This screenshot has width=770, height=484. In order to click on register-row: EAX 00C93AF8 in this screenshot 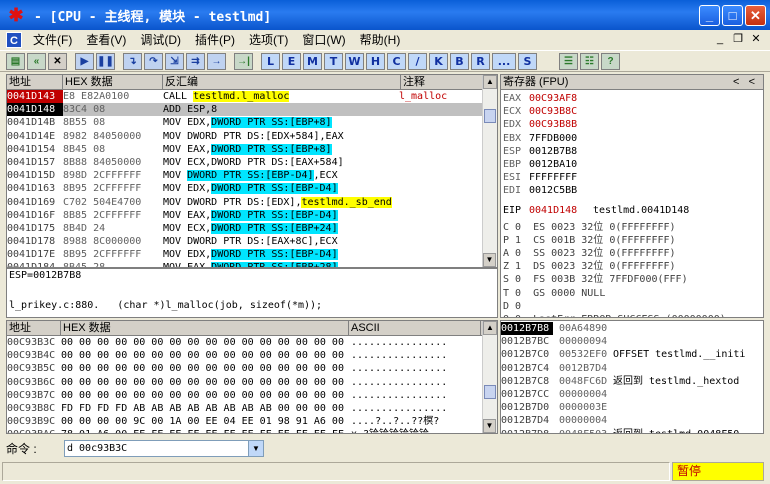, I will do `click(633, 98)`.